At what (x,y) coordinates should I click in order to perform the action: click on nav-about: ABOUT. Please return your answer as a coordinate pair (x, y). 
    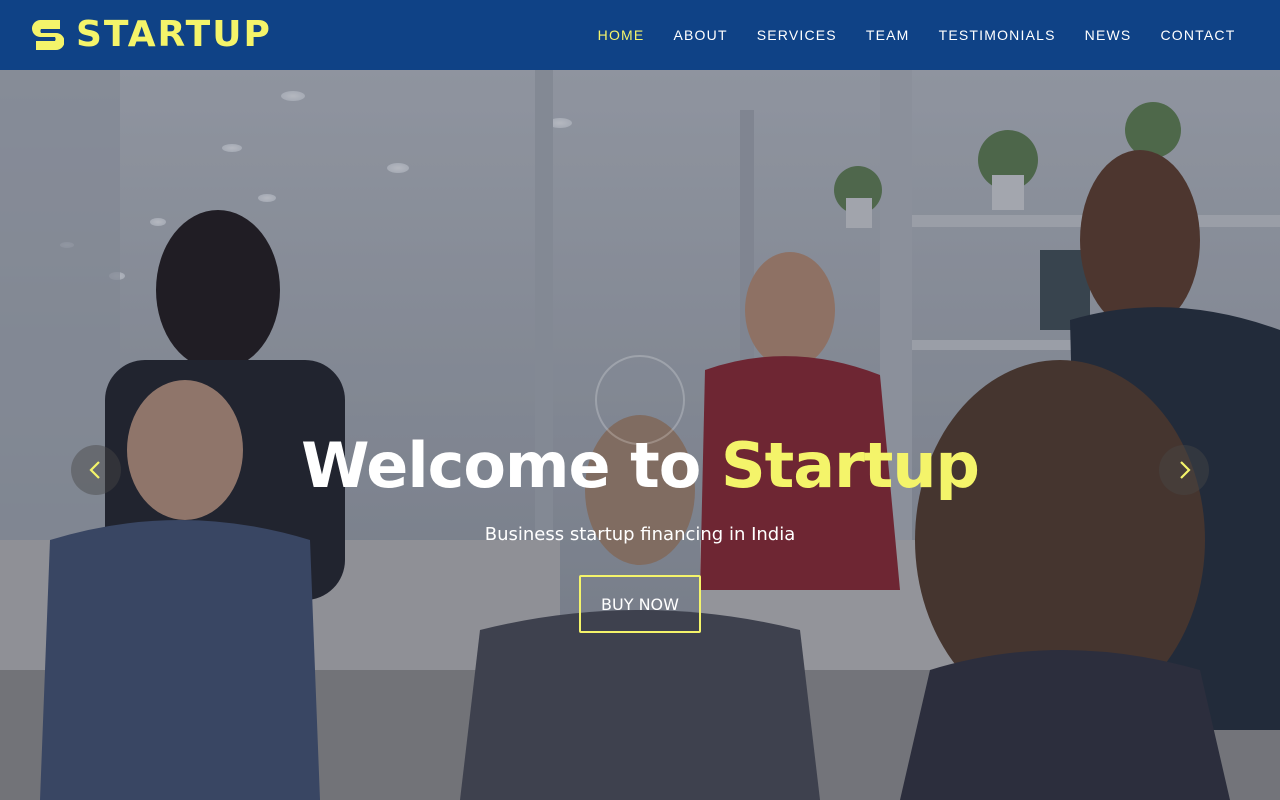
    Looking at the image, I should click on (700, 35).